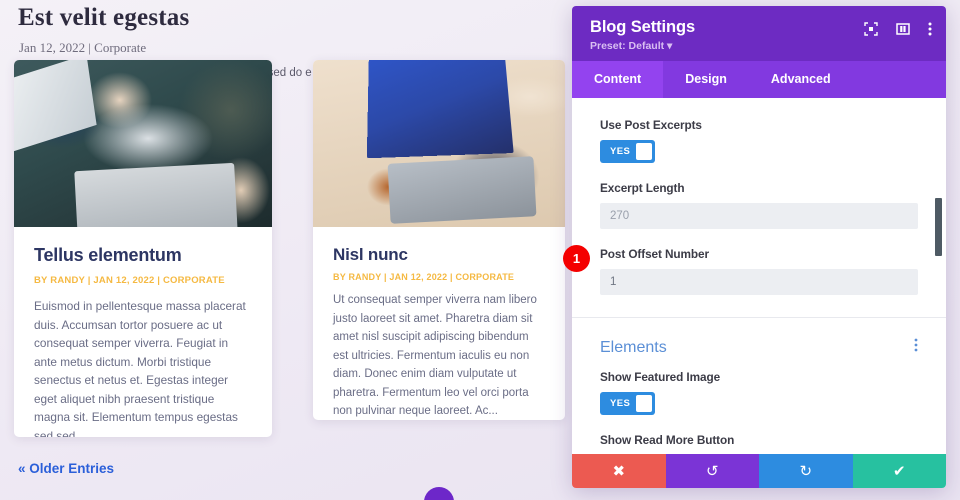 This screenshot has height=500, width=960. I want to click on field-label: Show Featured Image, so click(660, 377).